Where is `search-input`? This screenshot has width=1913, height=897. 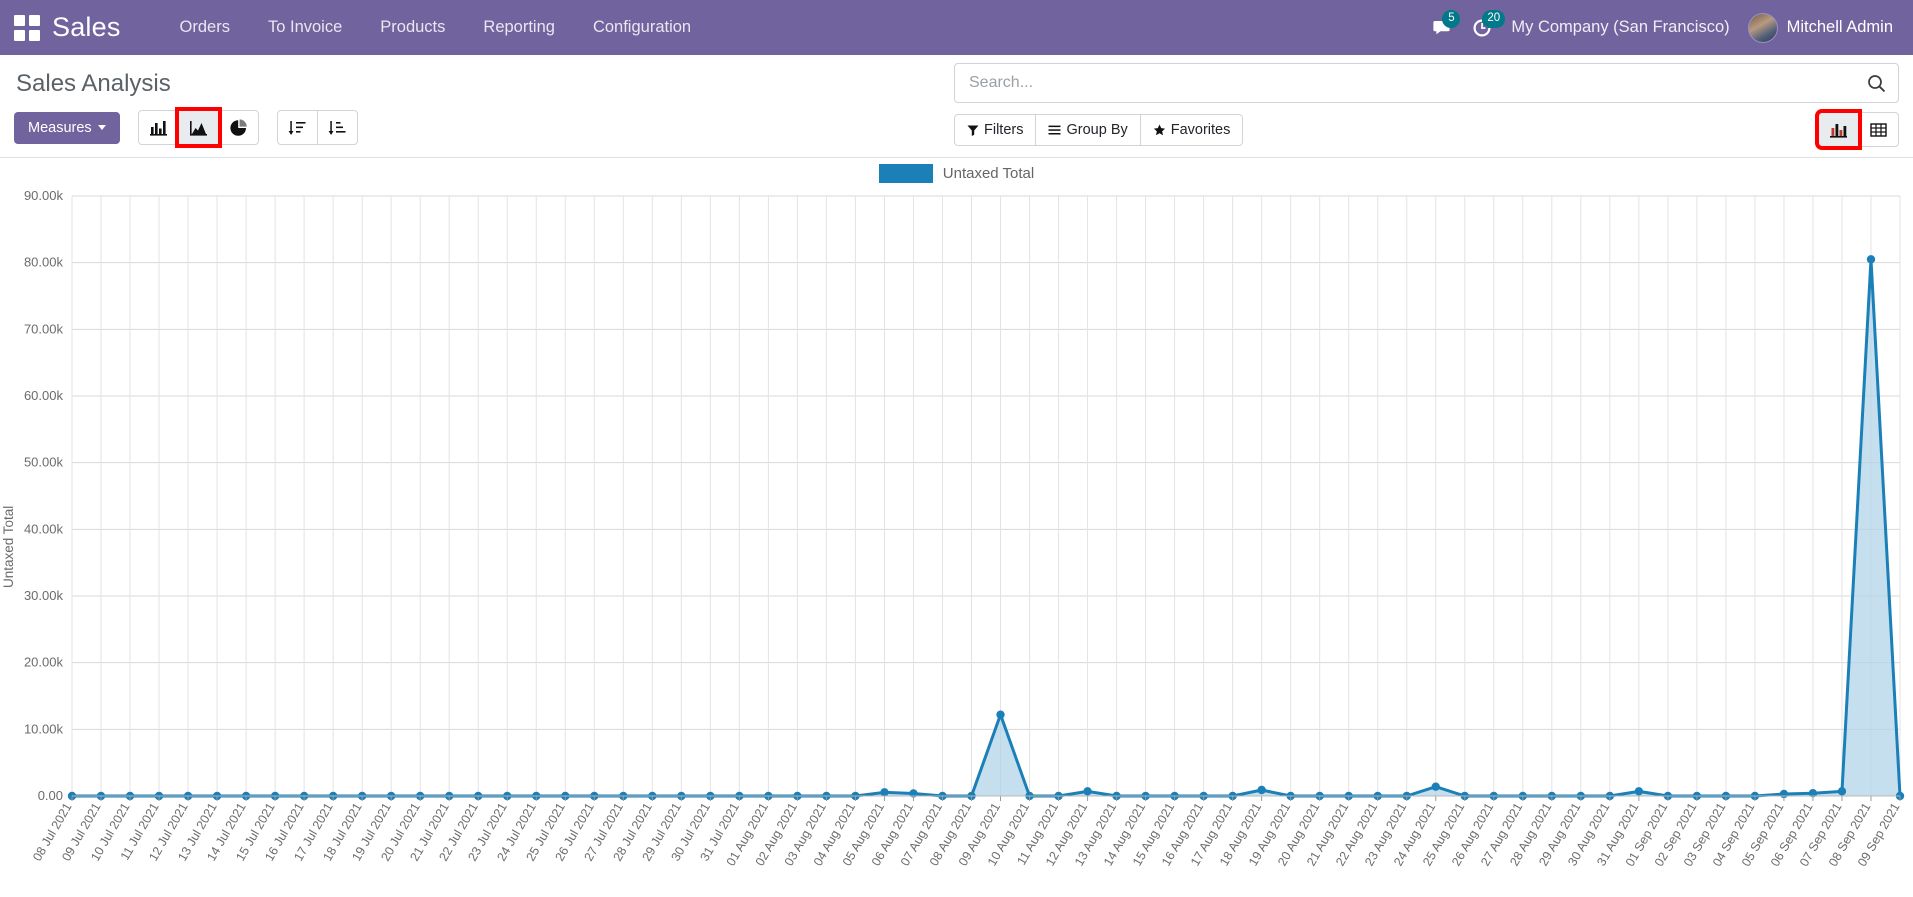 search-input is located at coordinates (1417, 83).